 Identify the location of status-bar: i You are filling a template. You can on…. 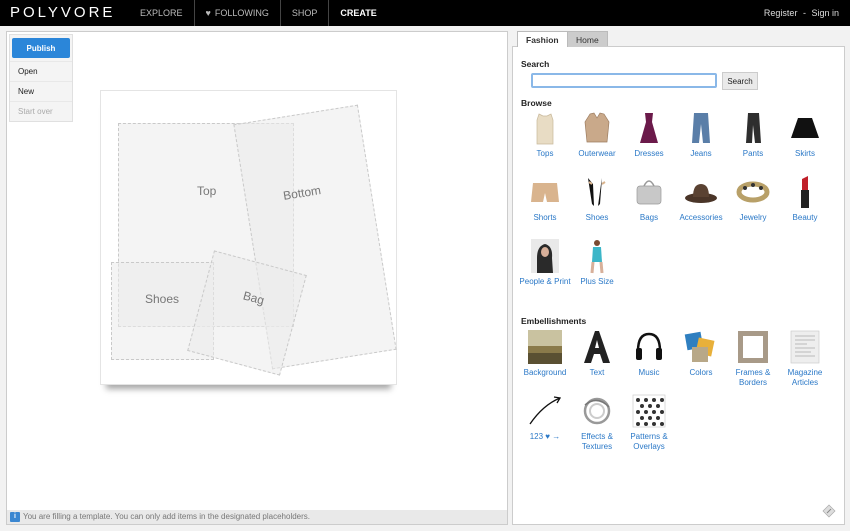
(257, 517).